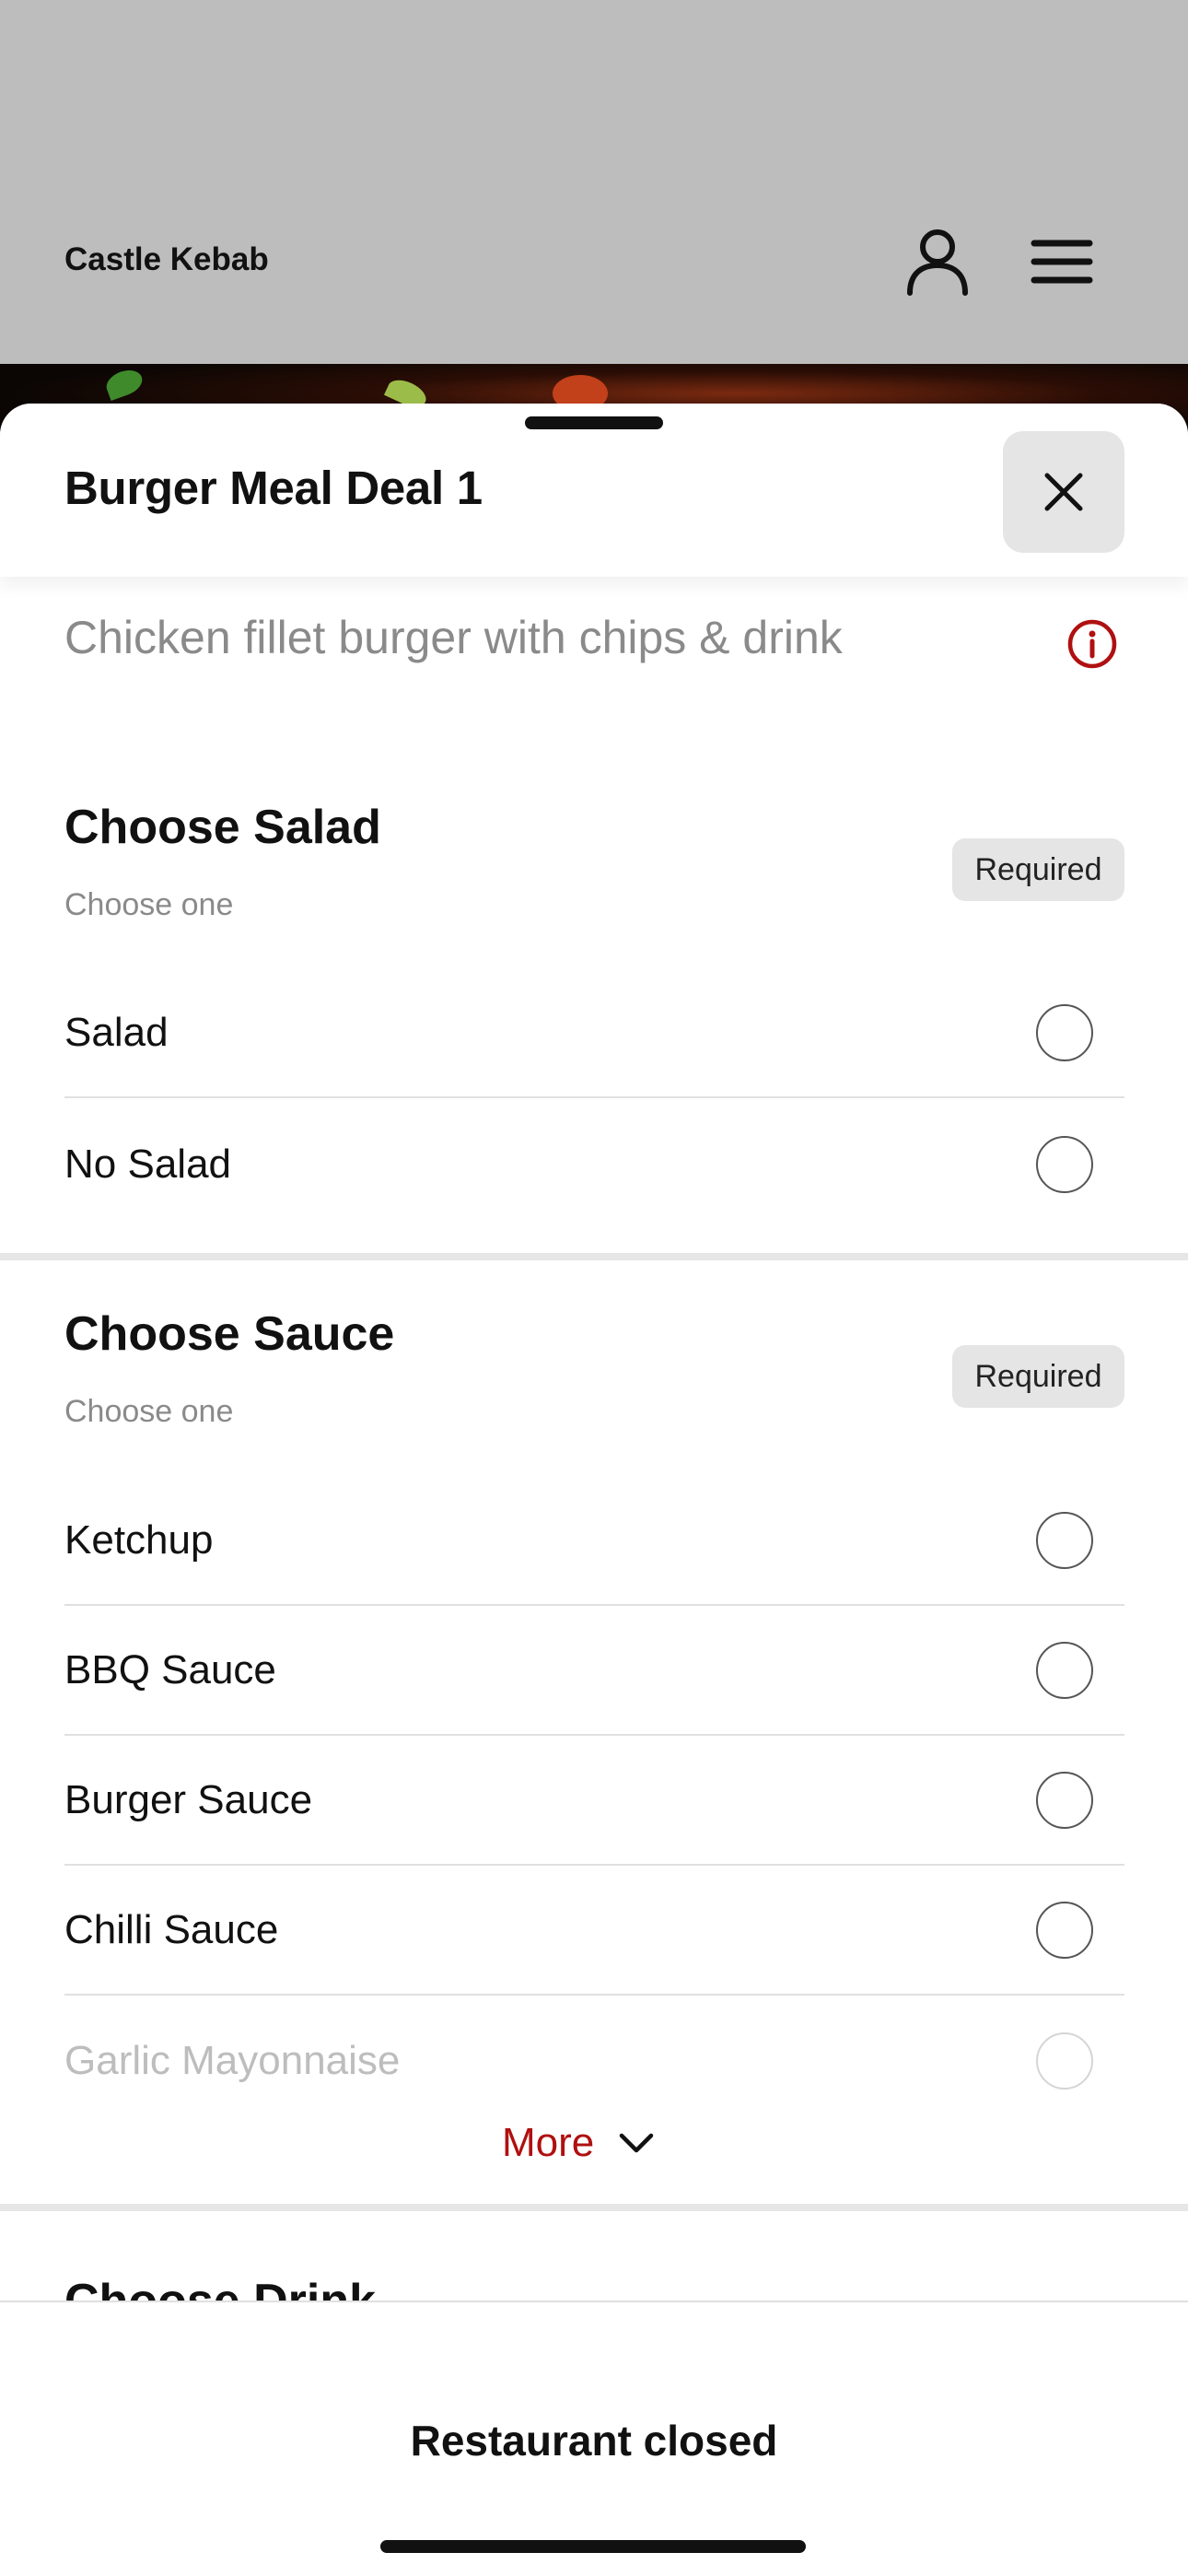  What do you see at coordinates (232, 2060) in the screenshot?
I see `option-label: Garlic Mayonnaise` at bounding box center [232, 2060].